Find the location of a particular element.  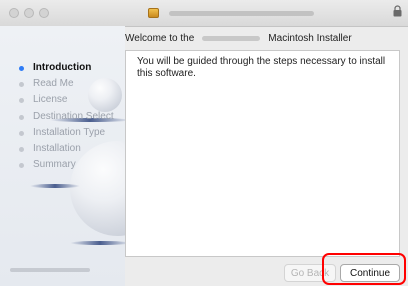

step-installation-type: Installation Type is located at coordinates (62, 133).